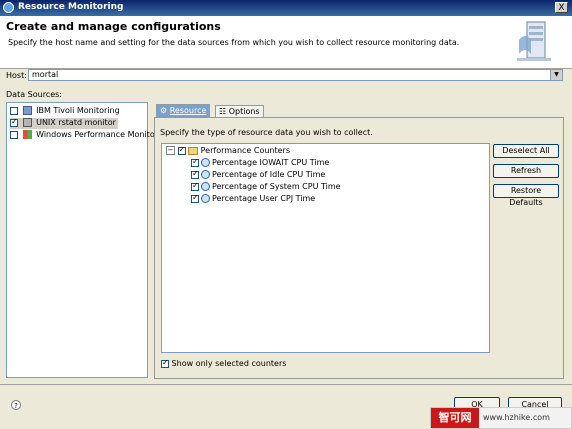 The height and width of the screenshot is (429, 572). Describe the element at coordinates (188, 110) in the screenshot. I see `tab-label: Resource` at that location.